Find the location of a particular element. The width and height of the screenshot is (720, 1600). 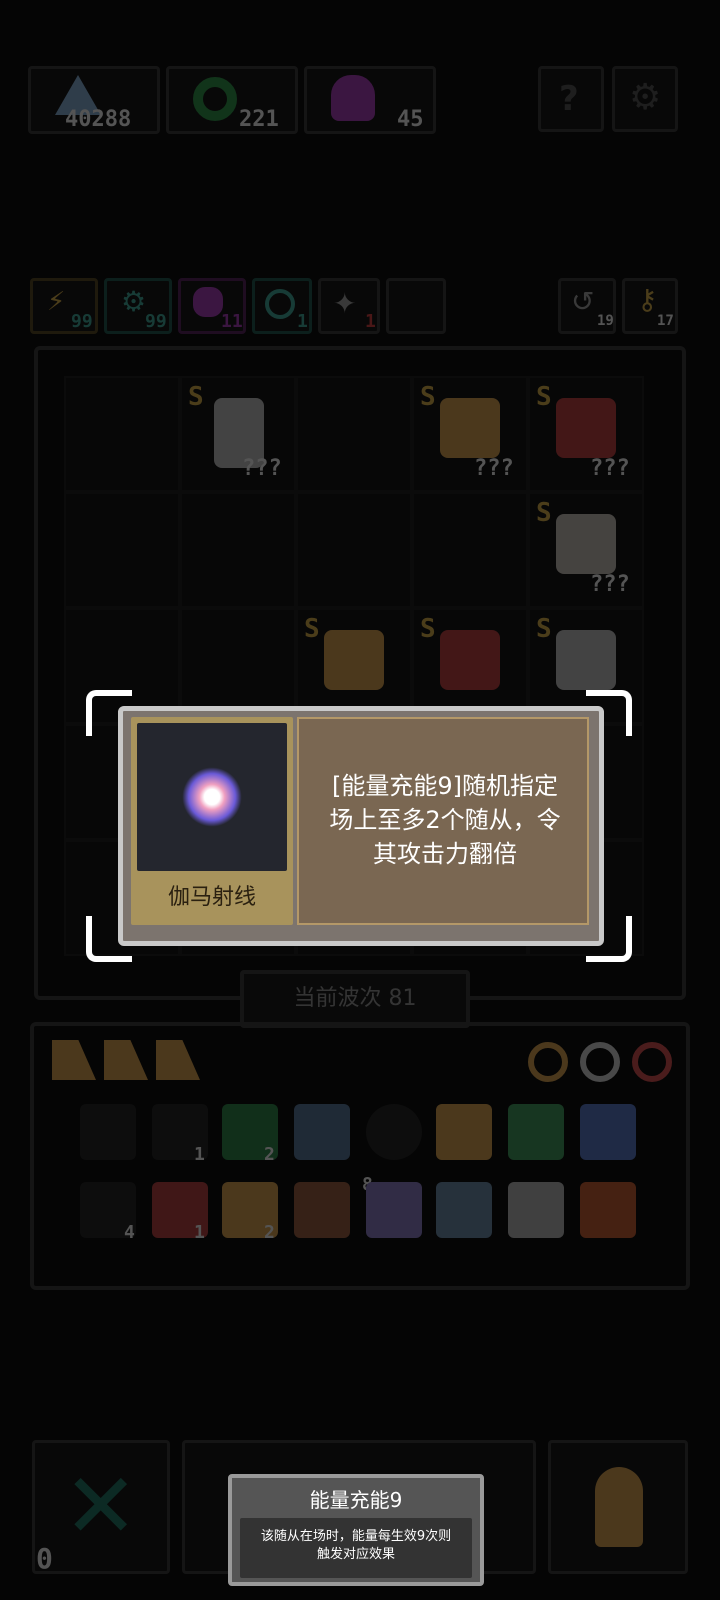

key-icon: ⚷ is located at coordinates (647, 299).